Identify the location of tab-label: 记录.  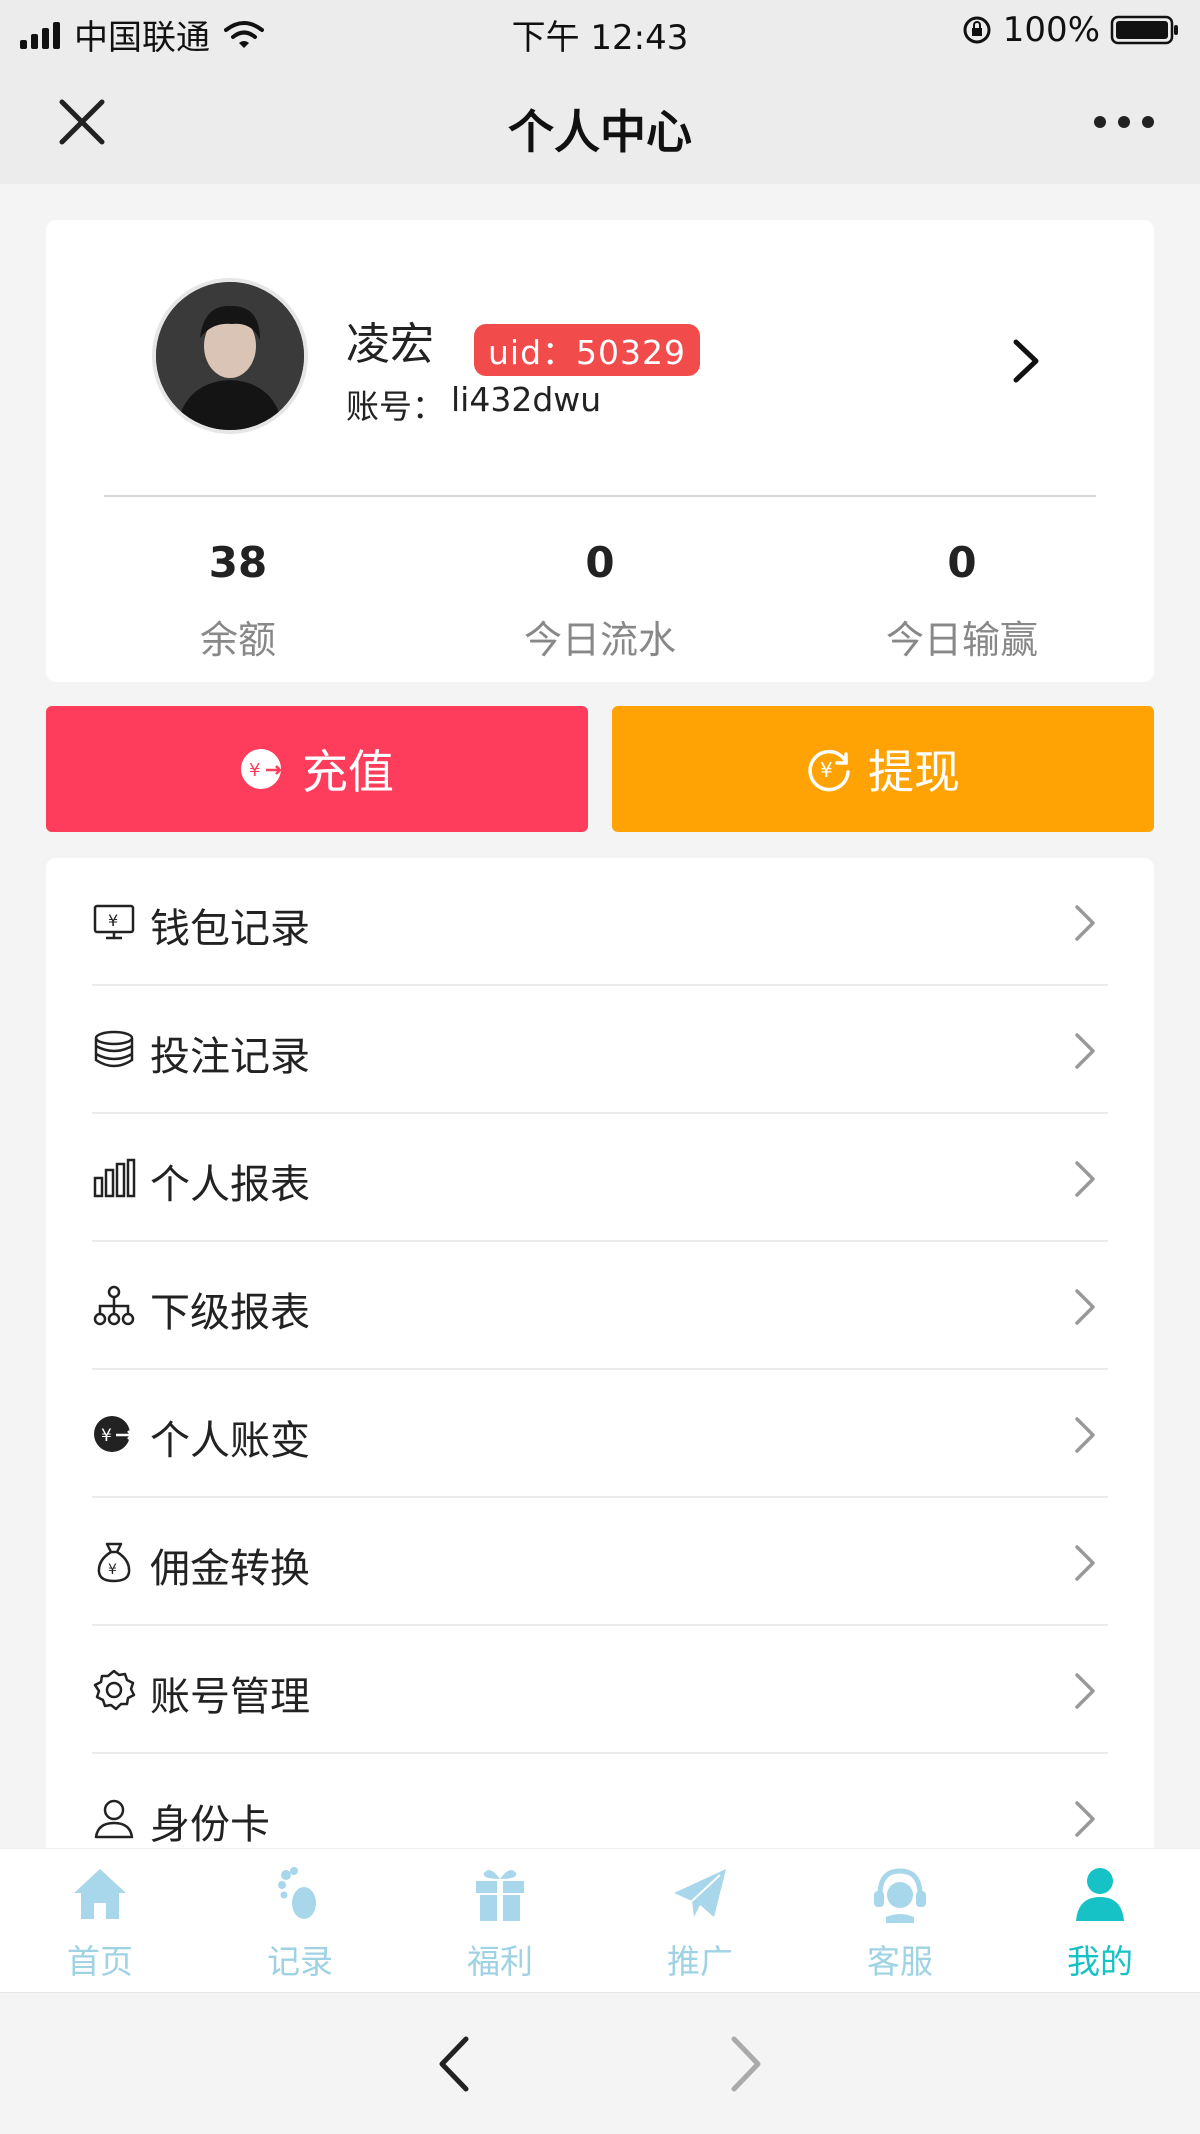
(300, 1961).